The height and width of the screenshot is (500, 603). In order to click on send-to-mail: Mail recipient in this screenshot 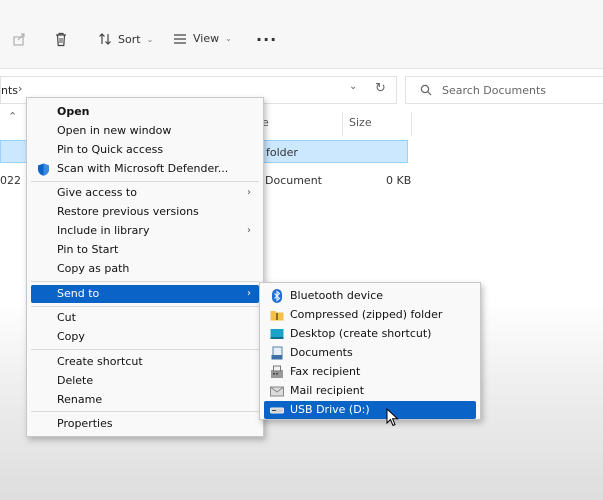, I will do `click(370, 391)`.